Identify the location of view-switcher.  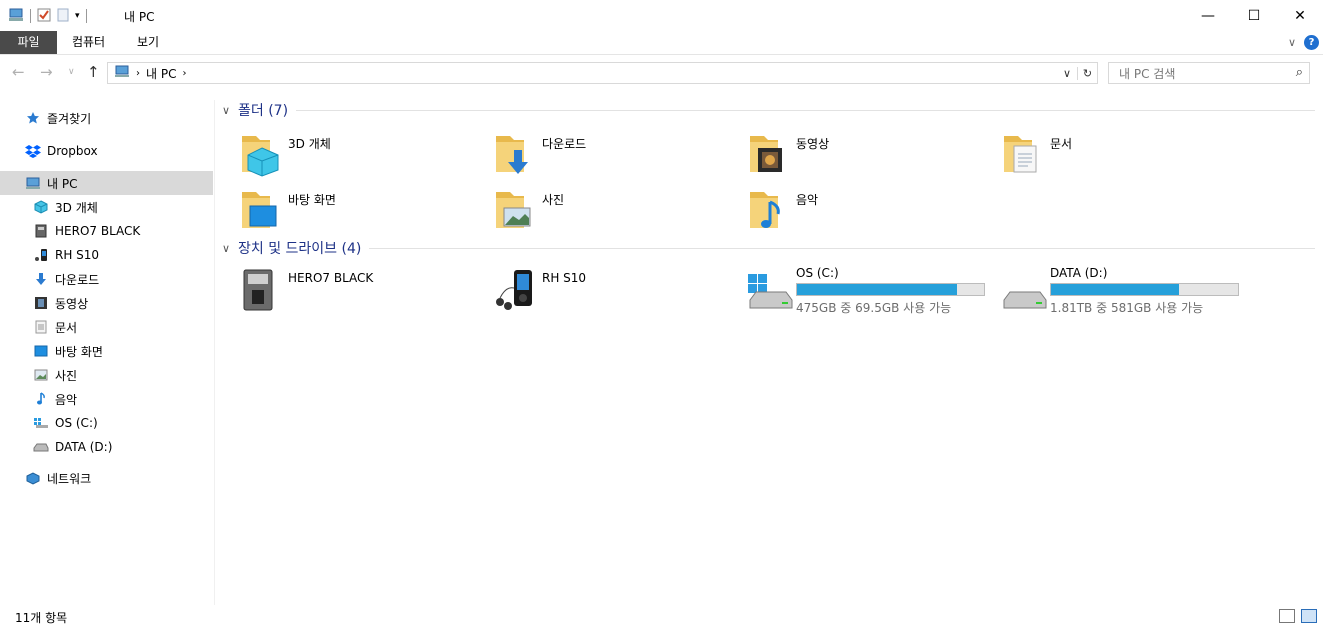
(1298, 616).